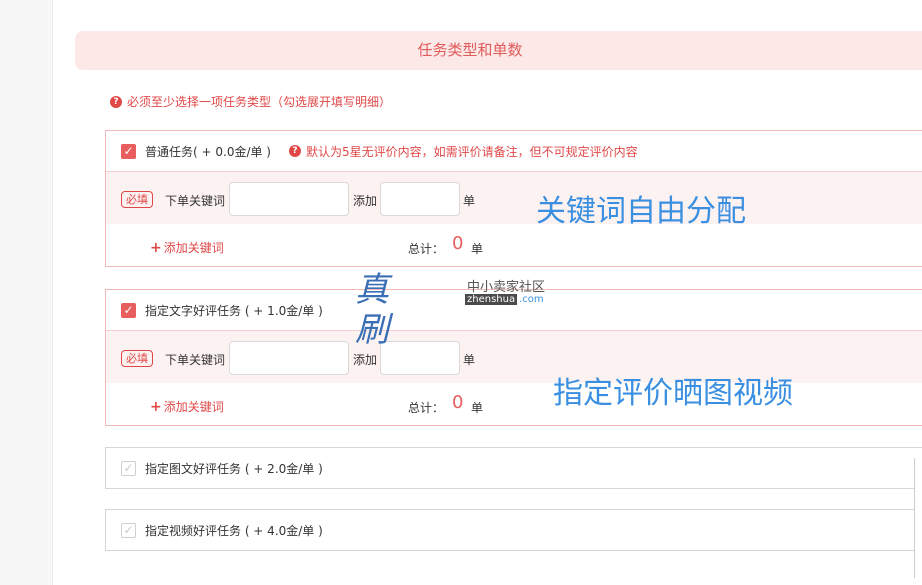  I want to click on watermark-sub-cn: 中小卖家社区, so click(506, 287).